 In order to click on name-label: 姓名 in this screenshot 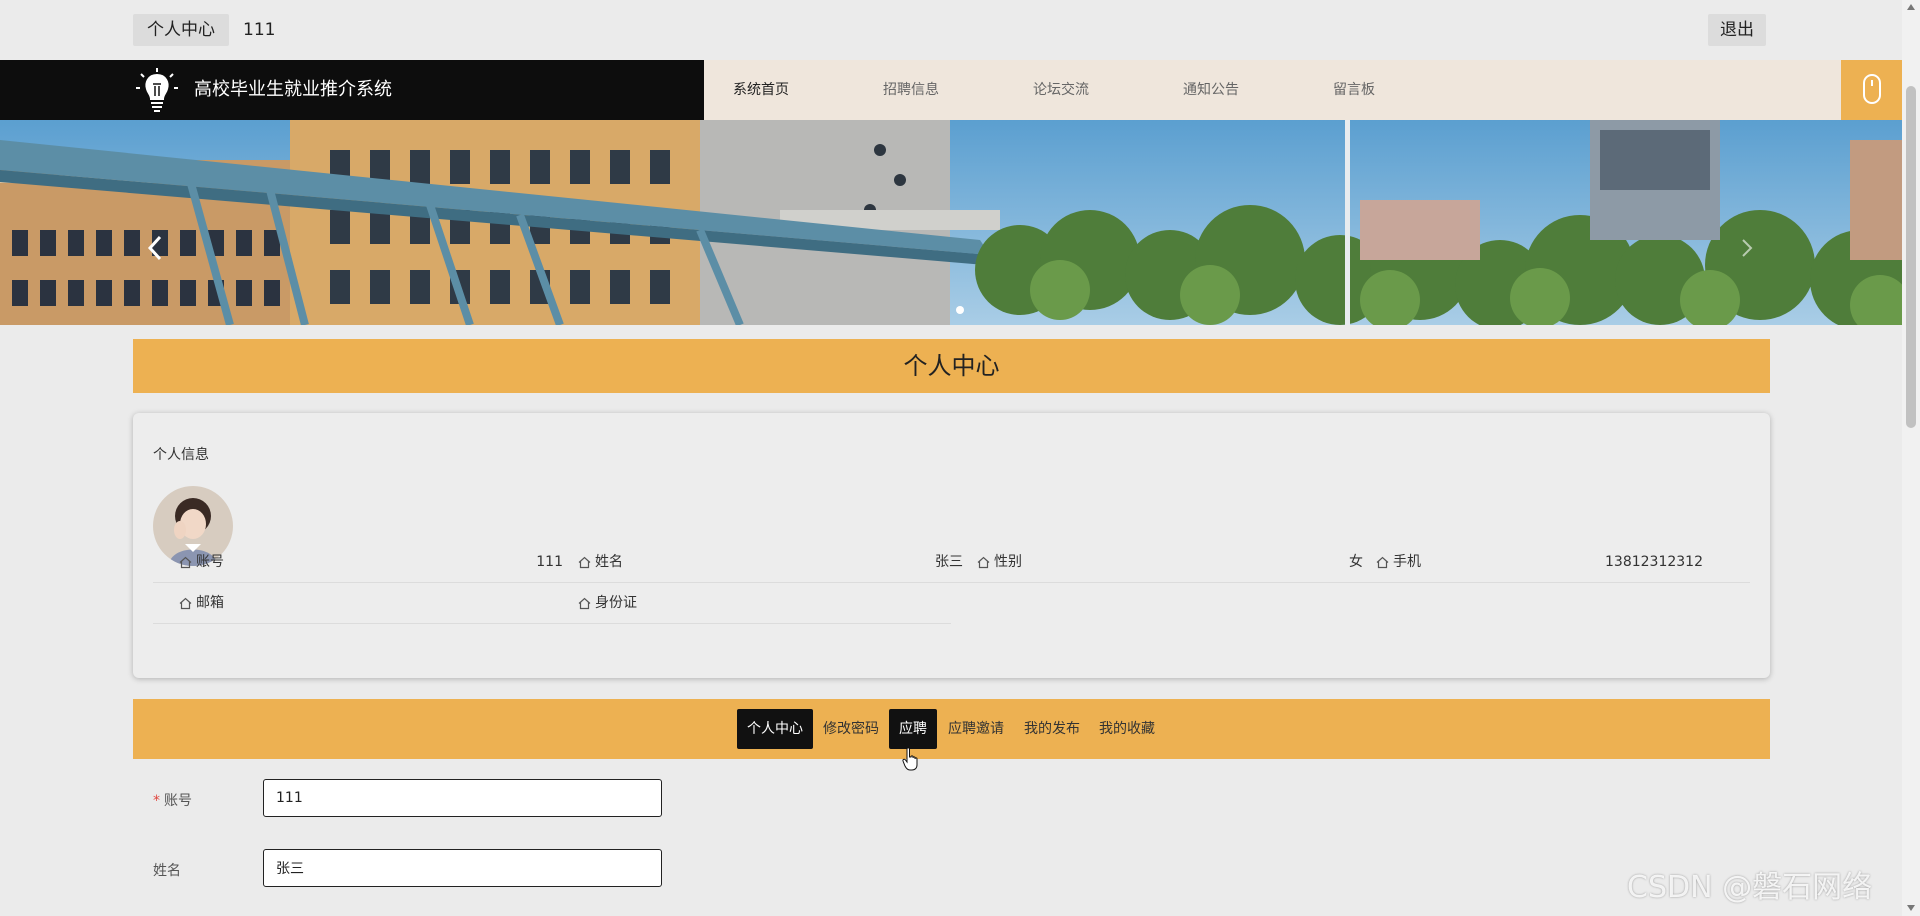, I will do `click(167, 871)`.